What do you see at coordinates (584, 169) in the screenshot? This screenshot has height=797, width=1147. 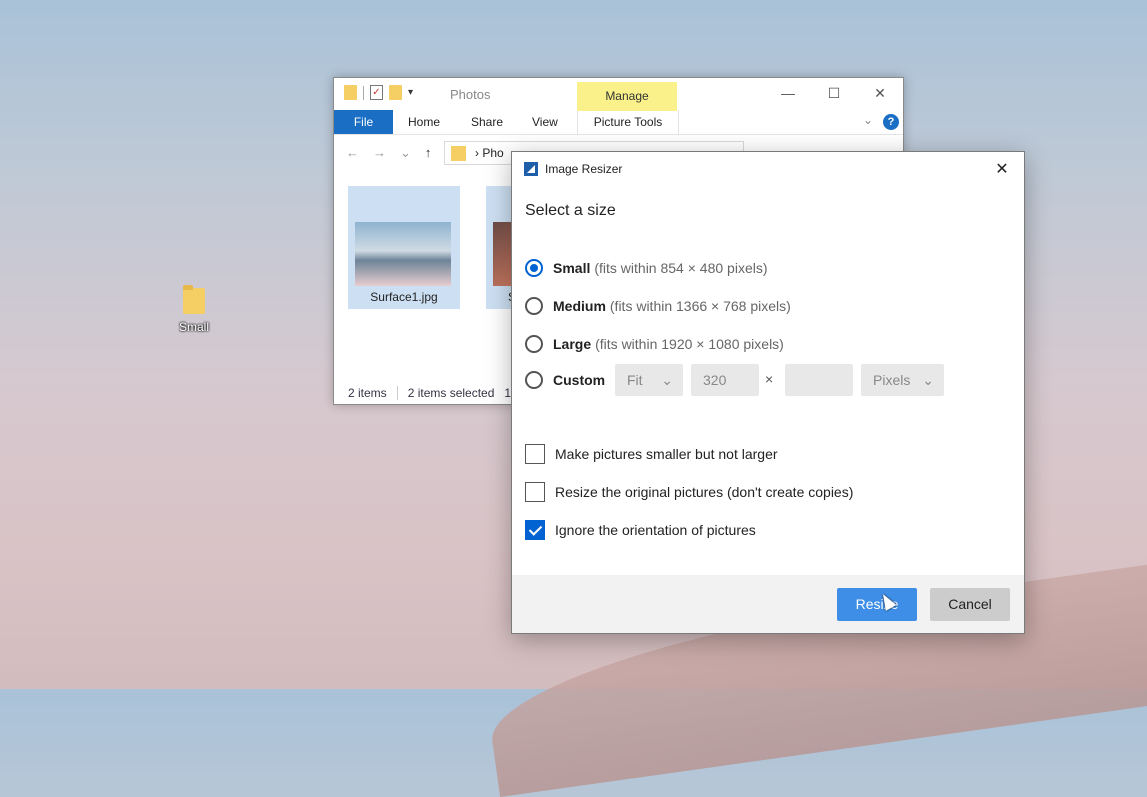 I see `dialog-title: Image Resizer` at bounding box center [584, 169].